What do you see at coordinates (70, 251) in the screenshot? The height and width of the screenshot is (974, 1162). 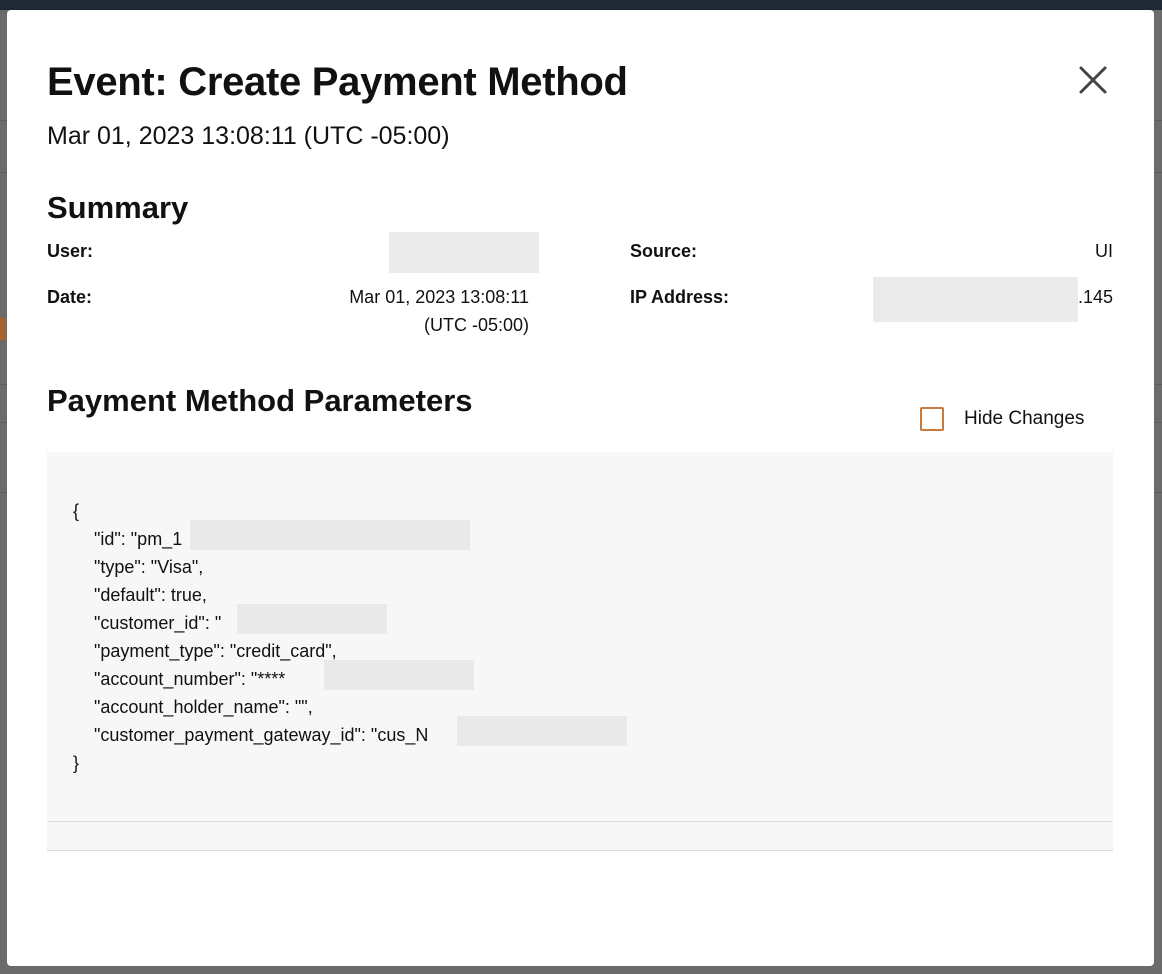 I see `user-label: User:` at bounding box center [70, 251].